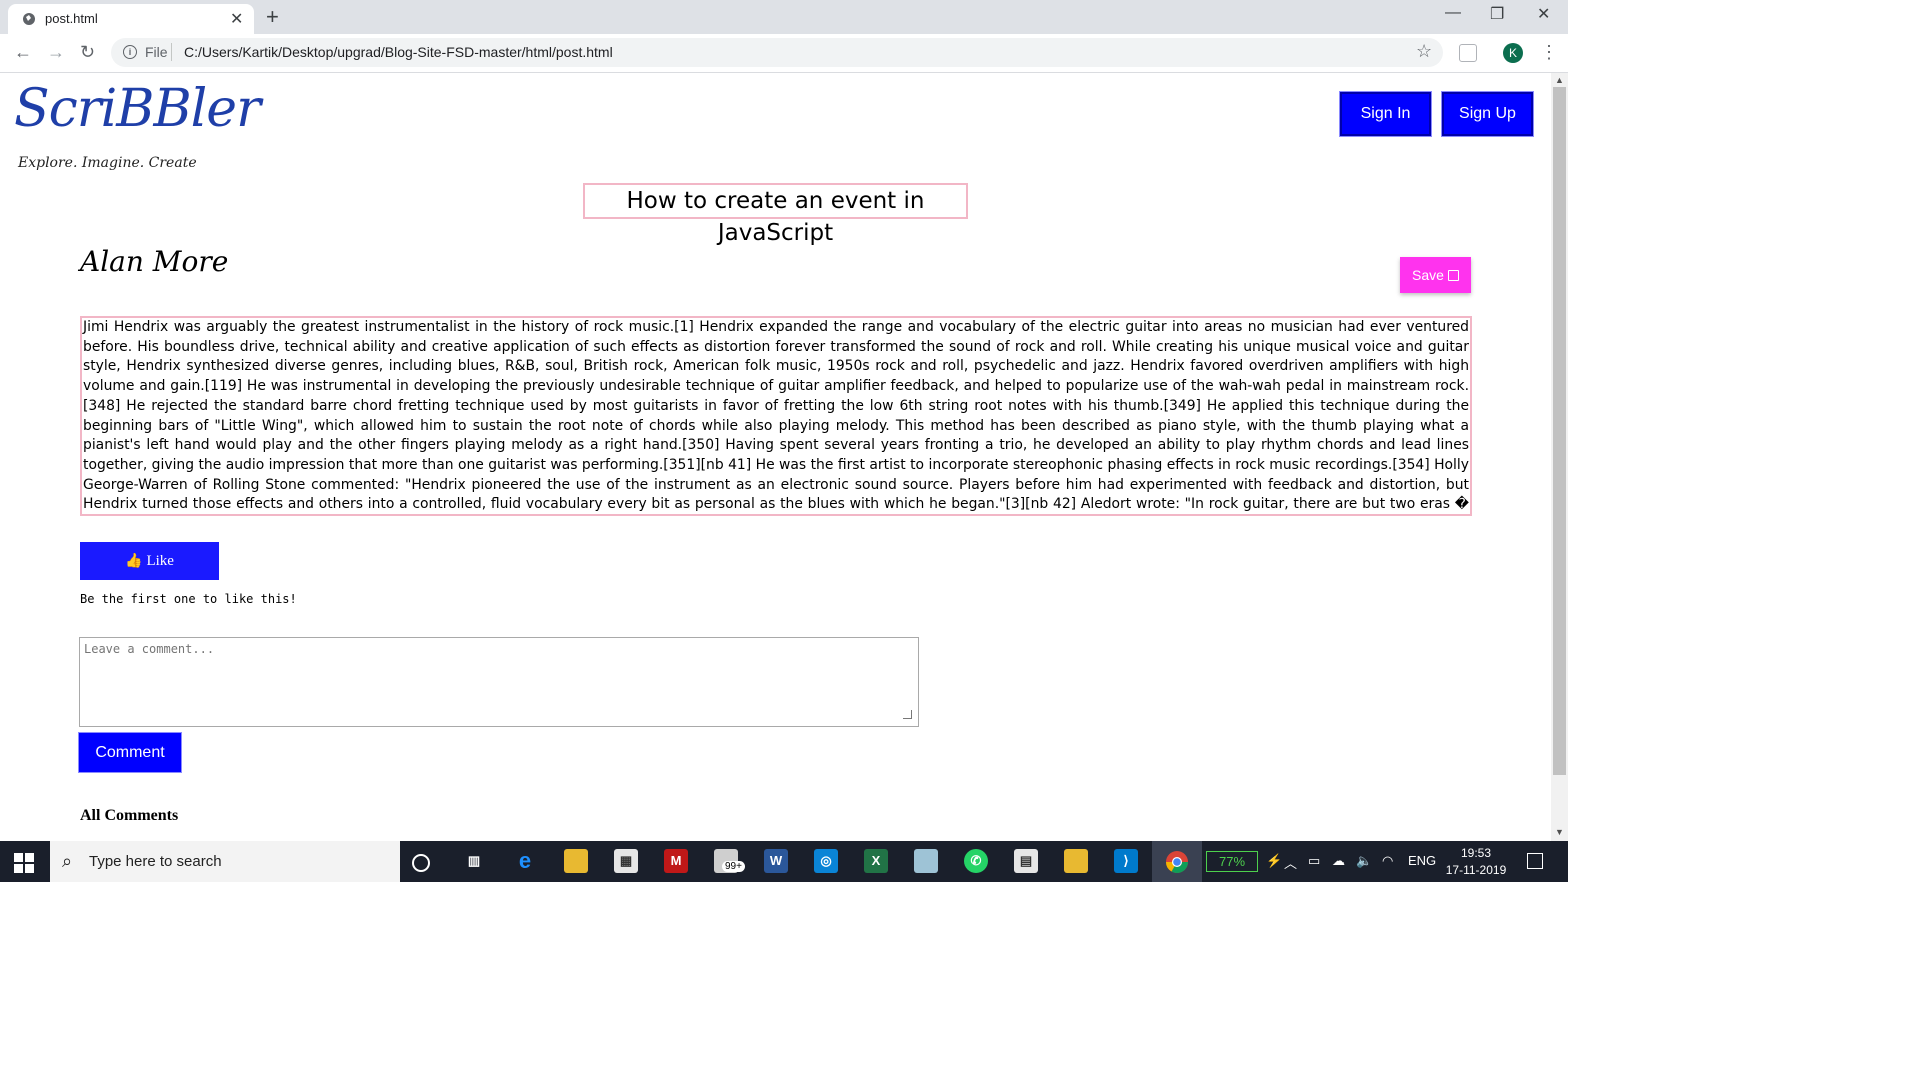 The height and width of the screenshot is (1080, 1920). What do you see at coordinates (1559, 80) in the screenshot?
I see `scroll-up-icon: ▲` at bounding box center [1559, 80].